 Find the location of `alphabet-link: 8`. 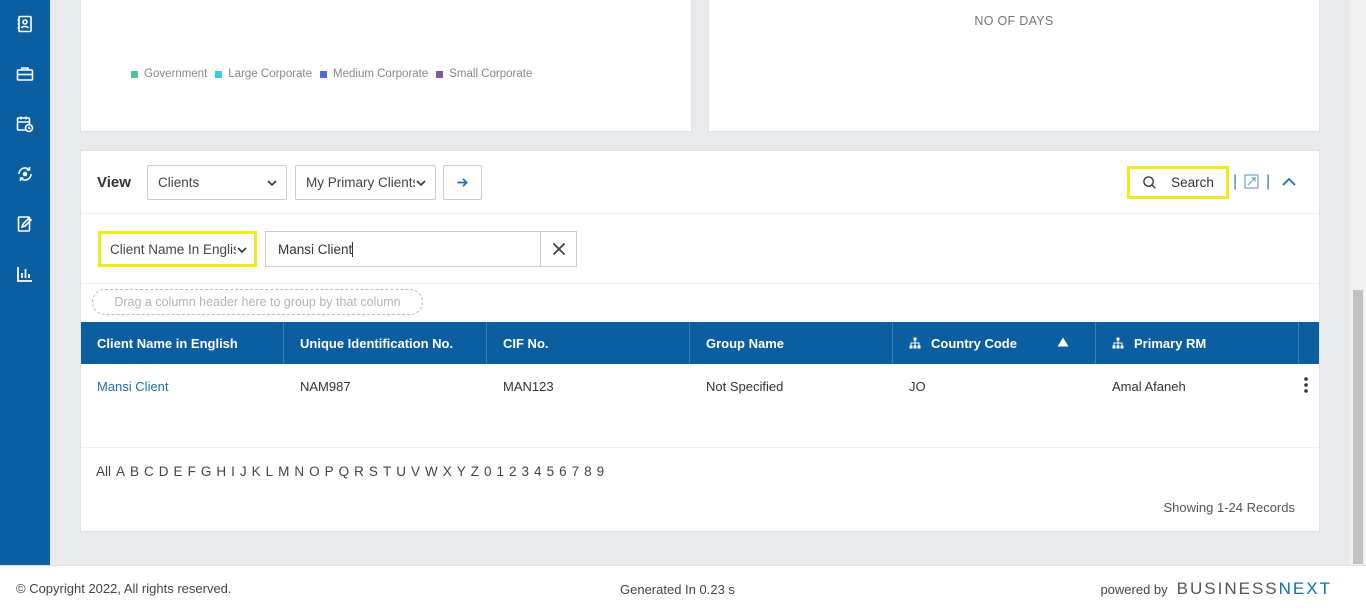

alphabet-link: 8 is located at coordinates (588, 471).